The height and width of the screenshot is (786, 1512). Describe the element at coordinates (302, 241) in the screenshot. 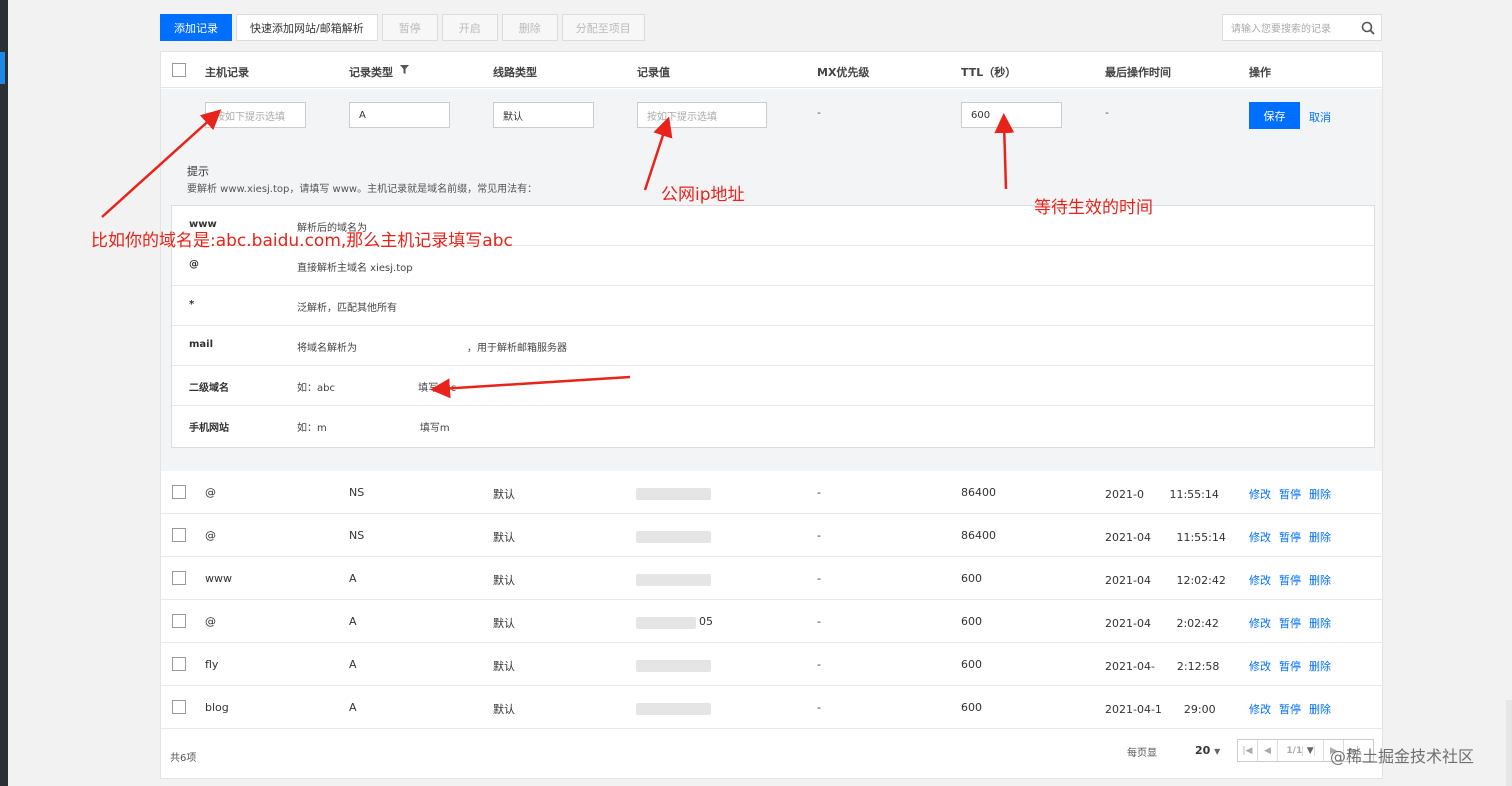

I see `annotation-host-hint: 比如你的域名是:abc.baidu.com,那么主机记录填写abc` at that location.